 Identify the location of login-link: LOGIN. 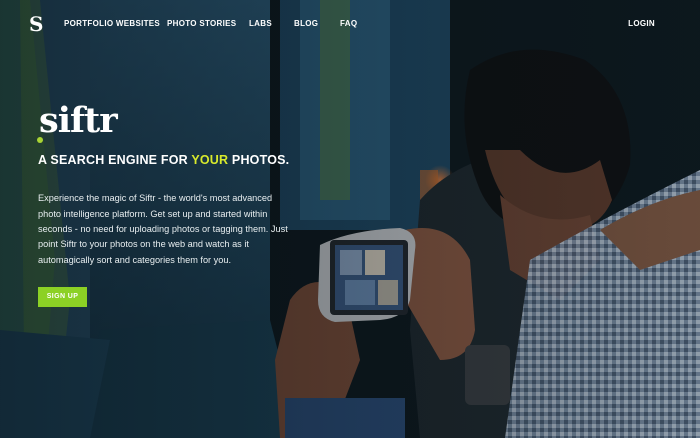
(641, 23).